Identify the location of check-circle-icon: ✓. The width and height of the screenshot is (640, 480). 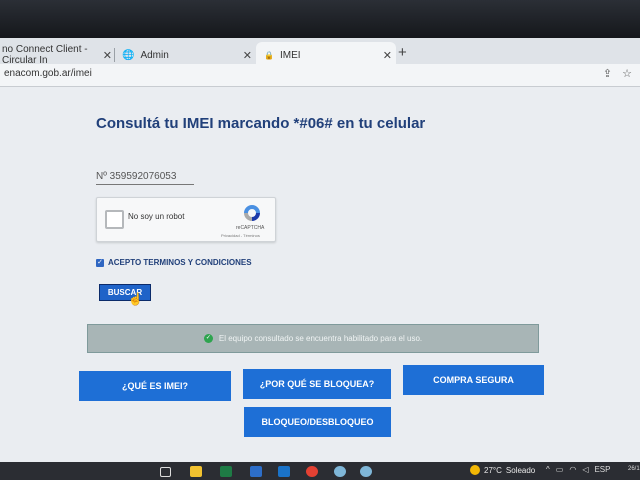
(208, 338).